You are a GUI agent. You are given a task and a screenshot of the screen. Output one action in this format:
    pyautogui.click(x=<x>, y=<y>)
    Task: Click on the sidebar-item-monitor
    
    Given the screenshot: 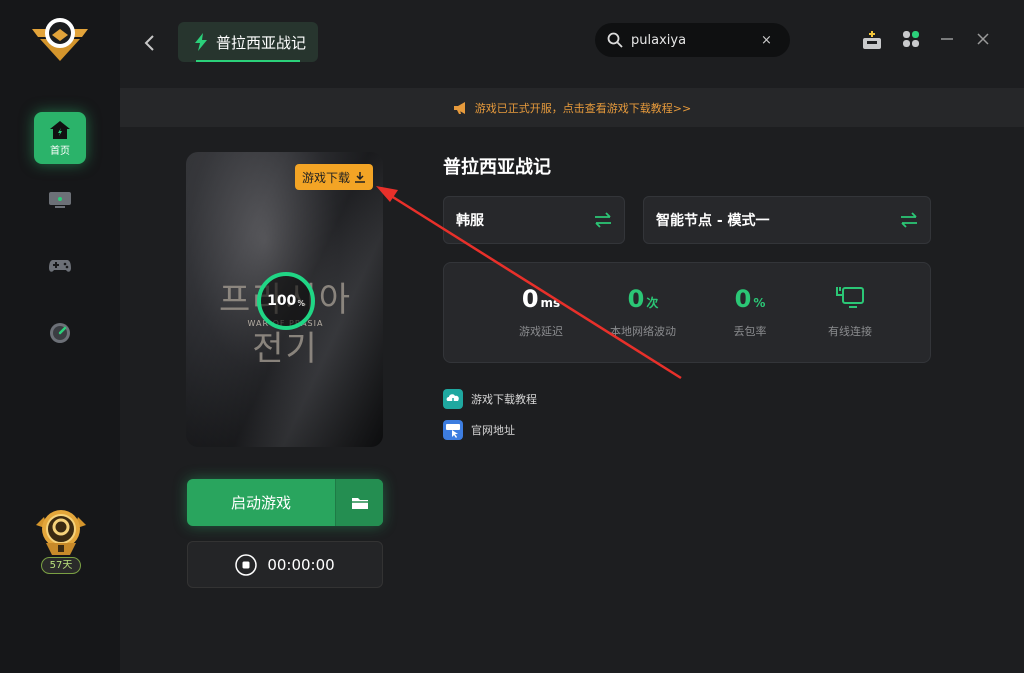 What is the action you would take?
    pyautogui.click(x=60, y=200)
    